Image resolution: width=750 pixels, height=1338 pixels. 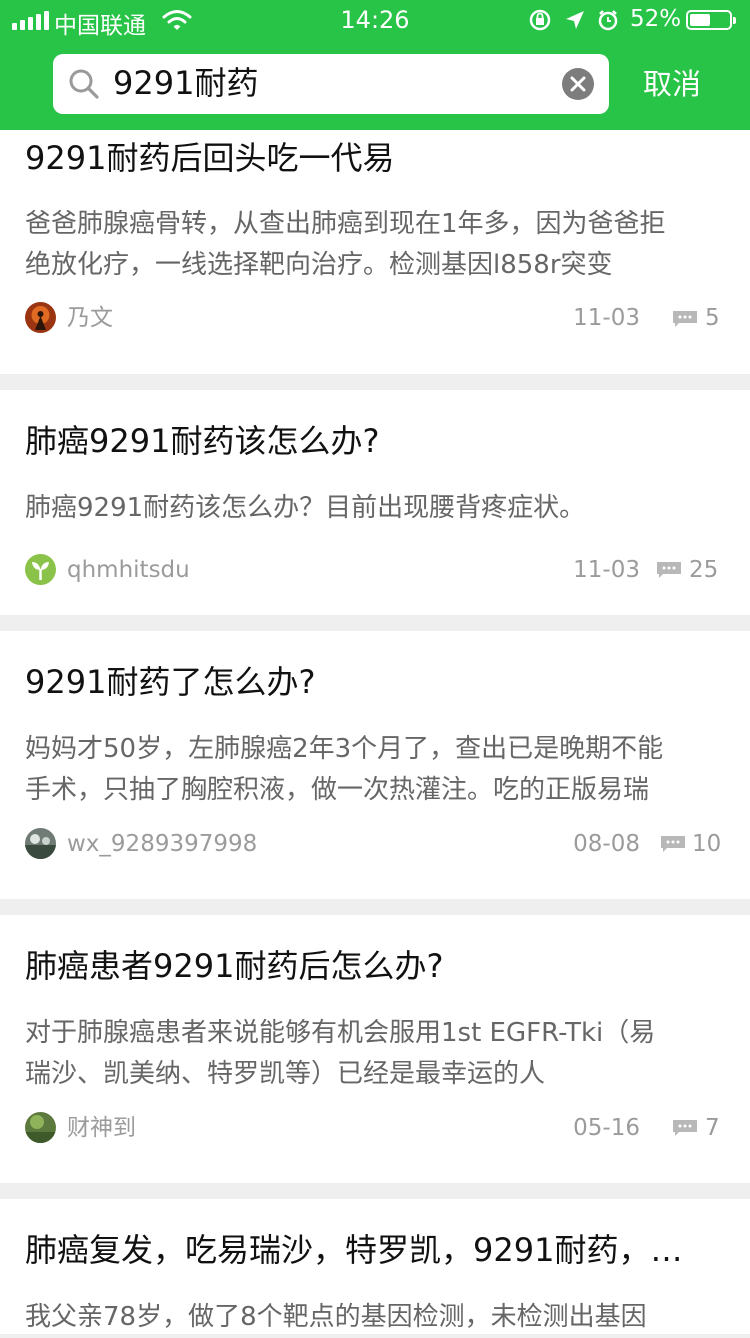 What do you see at coordinates (305, 508) in the screenshot?
I see `result-snippet: 肺癌9291耐药该怎么办？目前出现腰背疼症状。` at bounding box center [305, 508].